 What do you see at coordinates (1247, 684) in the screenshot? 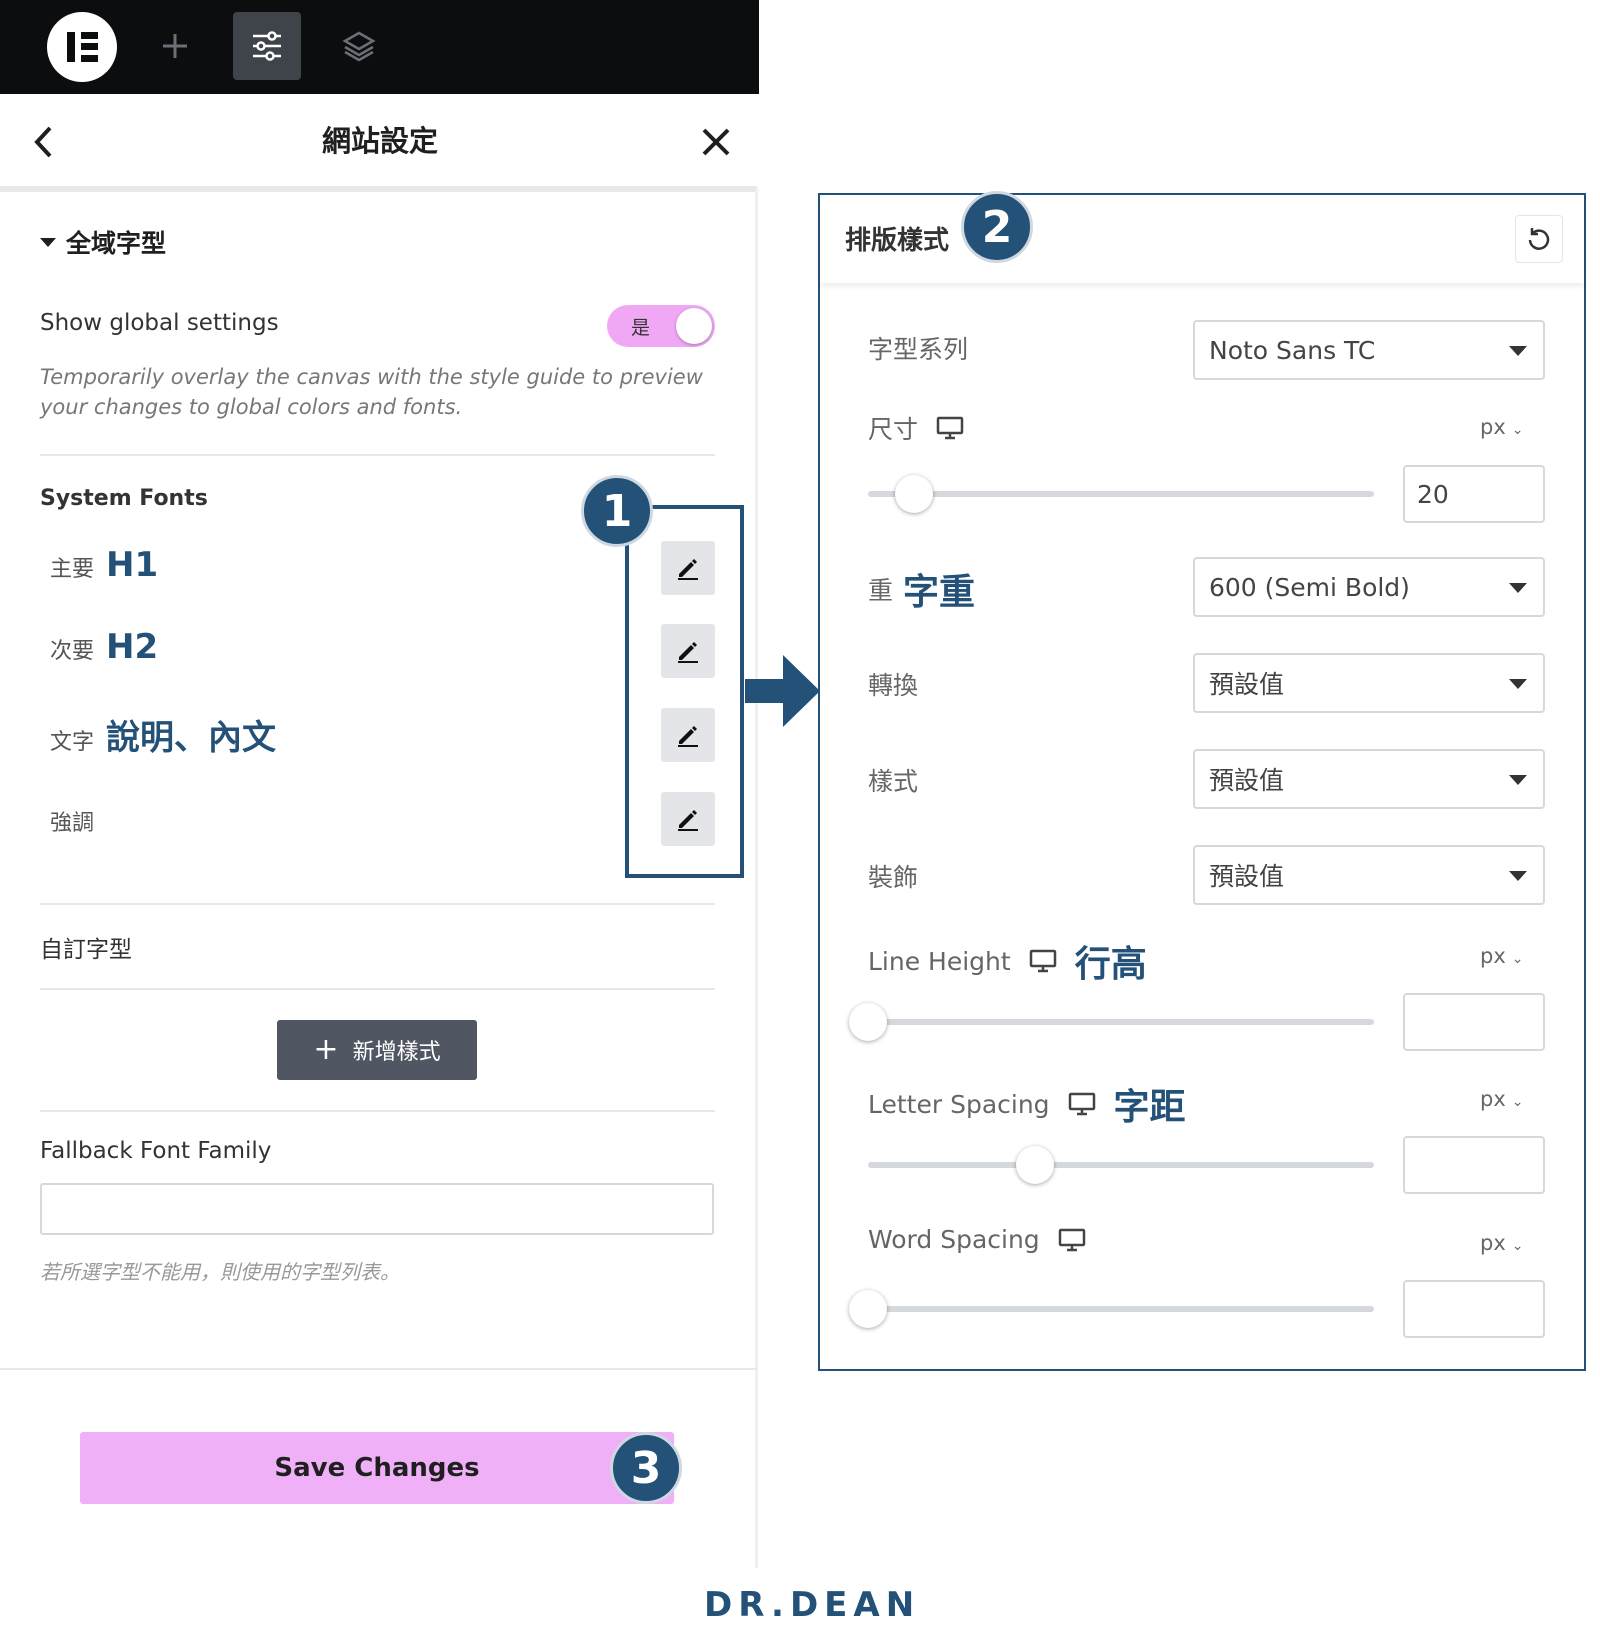
I see `text-transform-value: 預設值` at bounding box center [1247, 684].